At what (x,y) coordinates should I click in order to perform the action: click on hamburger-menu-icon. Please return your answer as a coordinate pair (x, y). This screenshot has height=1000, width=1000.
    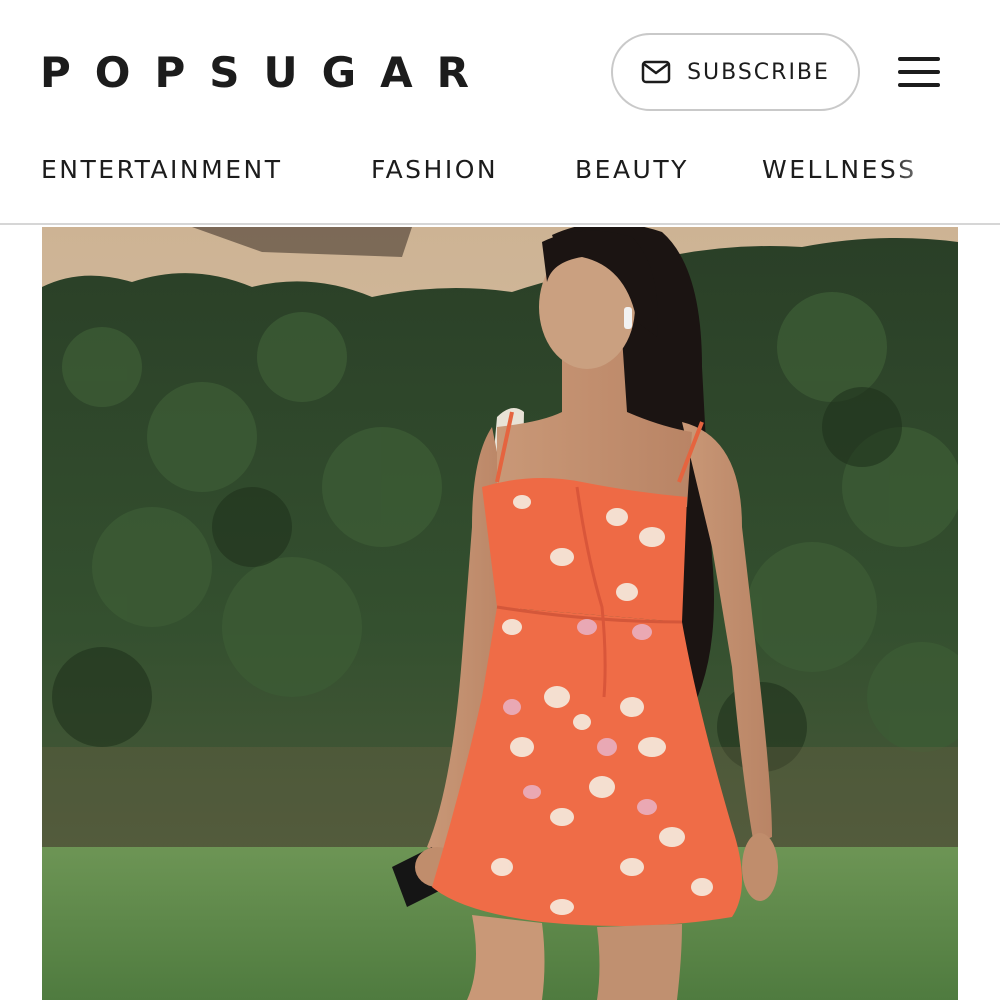
    Looking at the image, I should click on (920, 72).